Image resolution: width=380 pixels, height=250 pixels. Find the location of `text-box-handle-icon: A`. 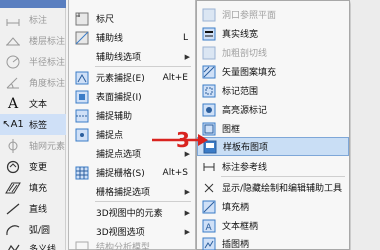

text-box-handle-icon: A is located at coordinates (208, 225).